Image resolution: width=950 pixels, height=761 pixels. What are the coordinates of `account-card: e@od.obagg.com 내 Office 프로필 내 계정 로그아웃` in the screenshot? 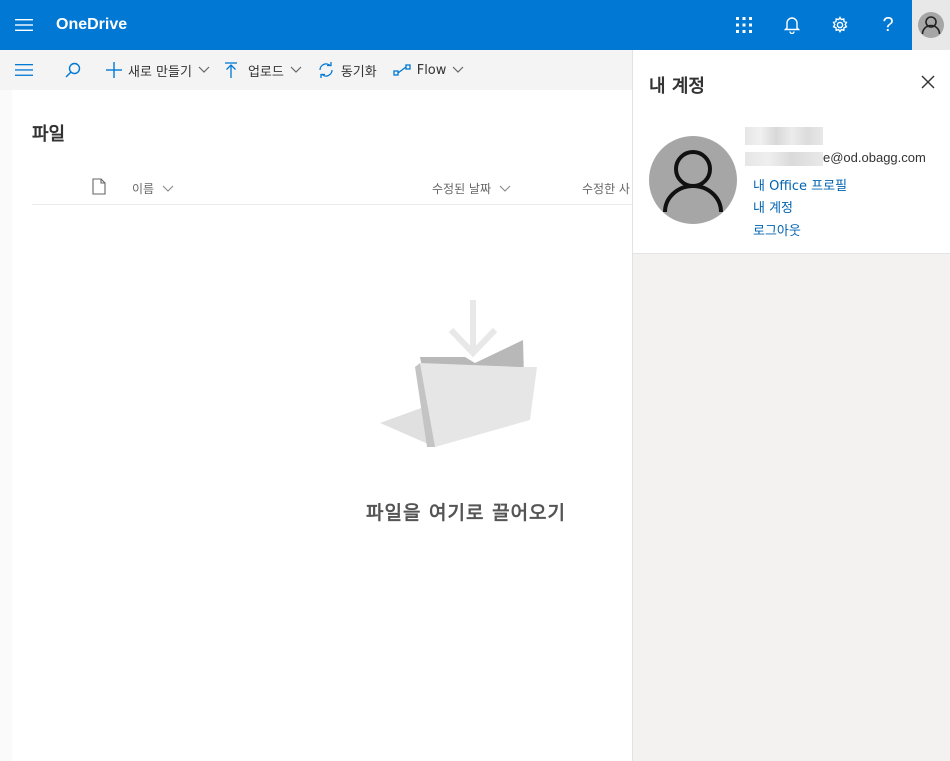 It's located at (791, 184).